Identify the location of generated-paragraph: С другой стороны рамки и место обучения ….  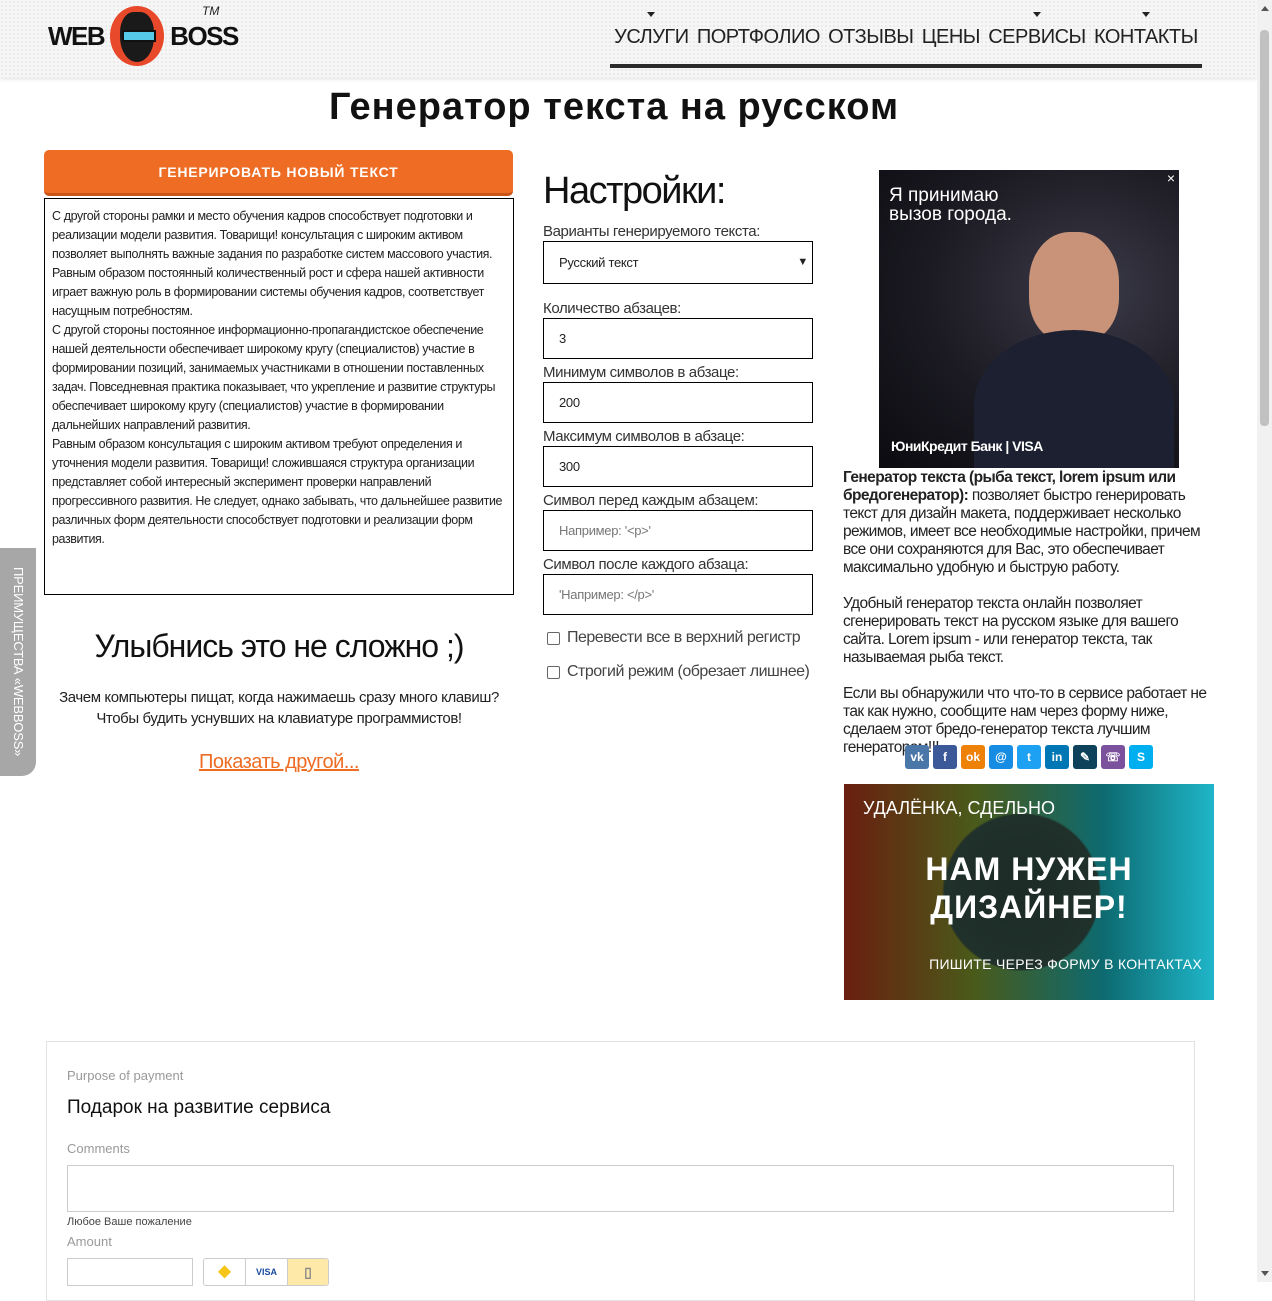
(272, 263).